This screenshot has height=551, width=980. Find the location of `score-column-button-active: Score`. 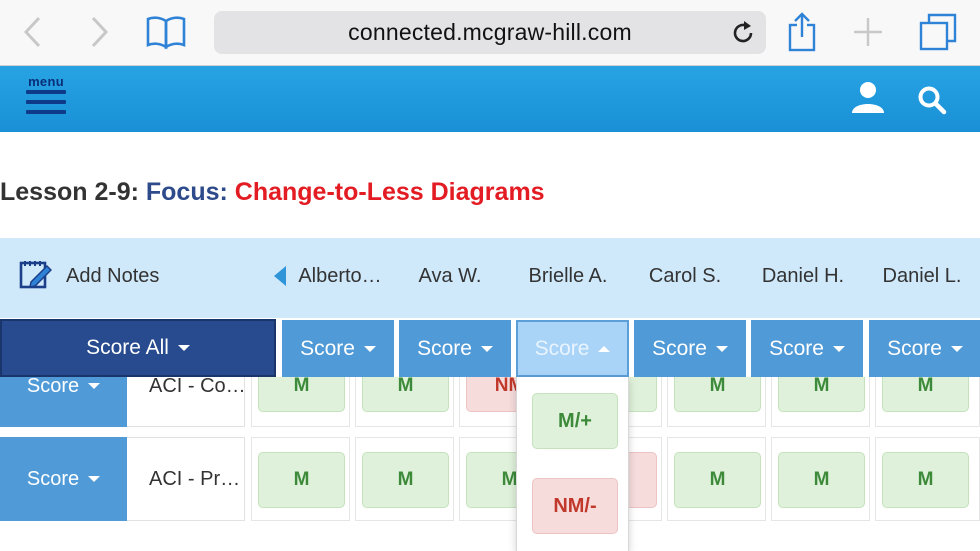

score-column-button-active: Score is located at coordinates (572, 348).